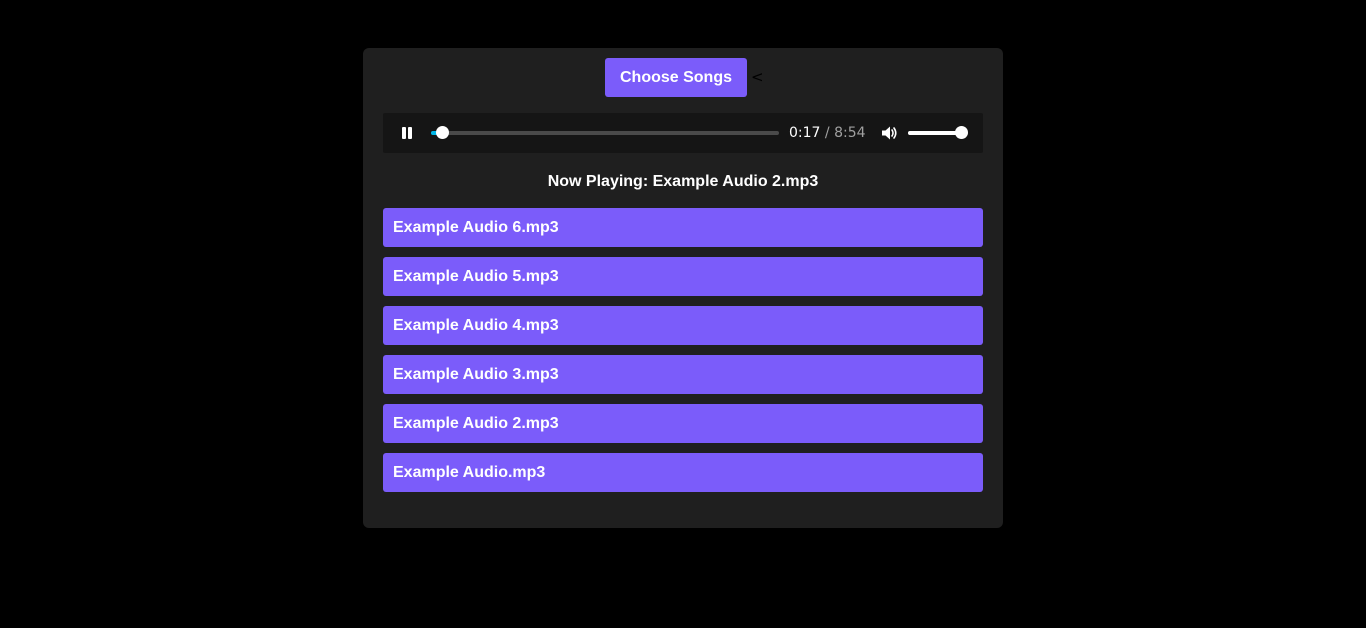  What do you see at coordinates (850, 133) in the screenshot?
I see `duration: 8:54` at bounding box center [850, 133].